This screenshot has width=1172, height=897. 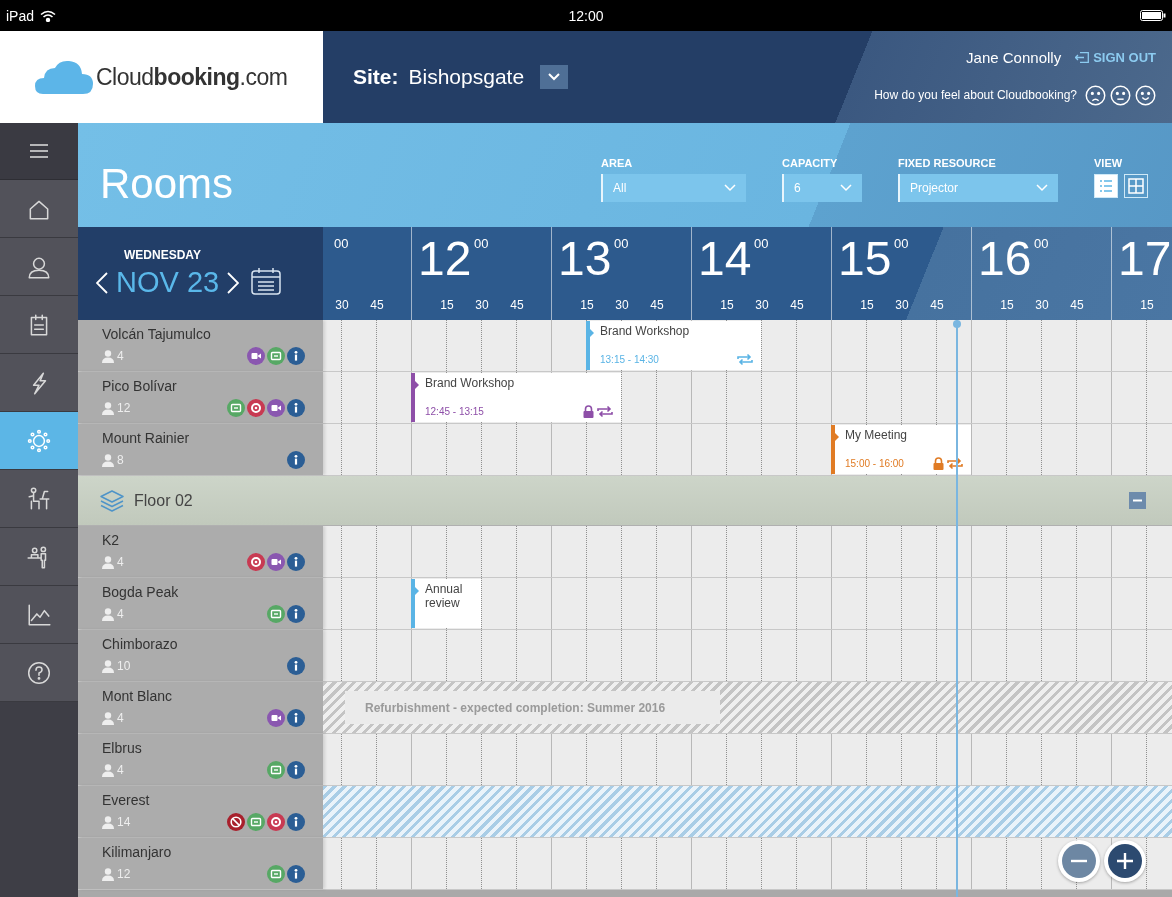 I want to click on room-info-panel: Kilimanjaro 12, so click(x=200, y=863).